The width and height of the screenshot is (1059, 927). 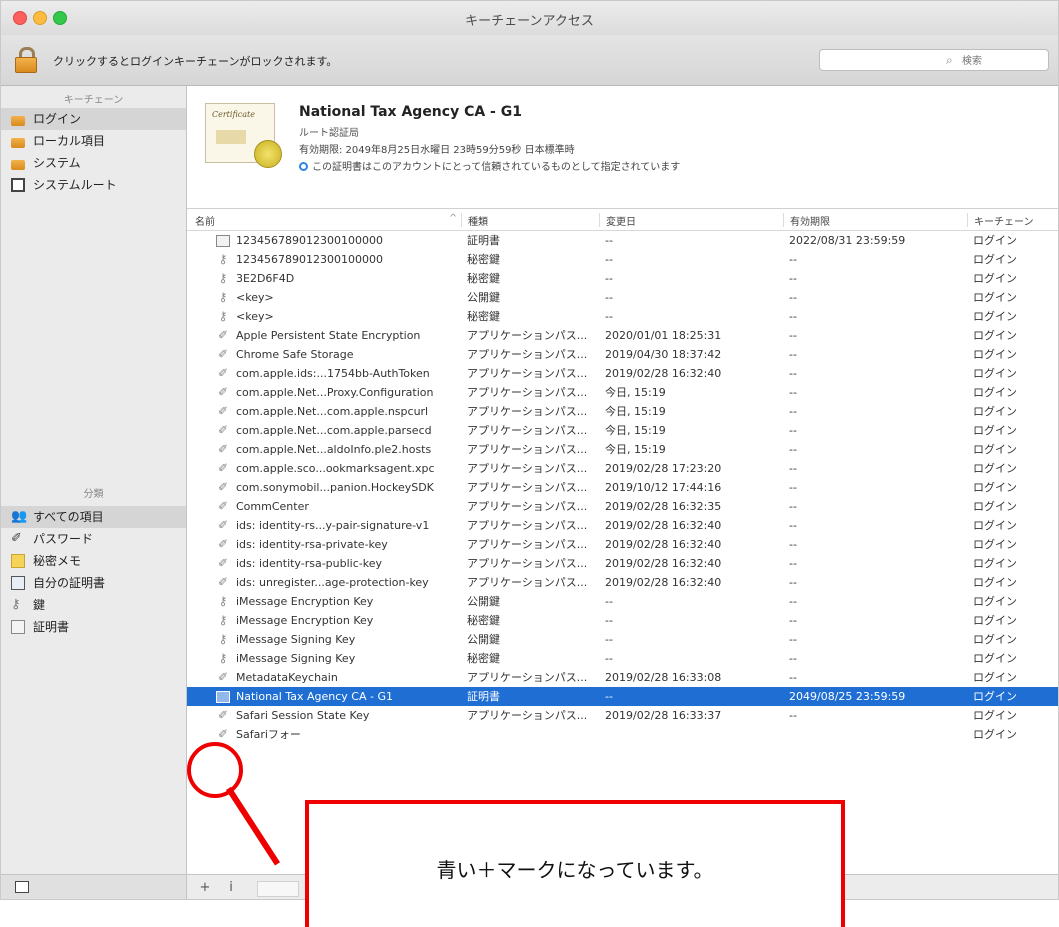 What do you see at coordinates (303, 166) in the screenshot?
I see `trust-plus-icon` at bounding box center [303, 166].